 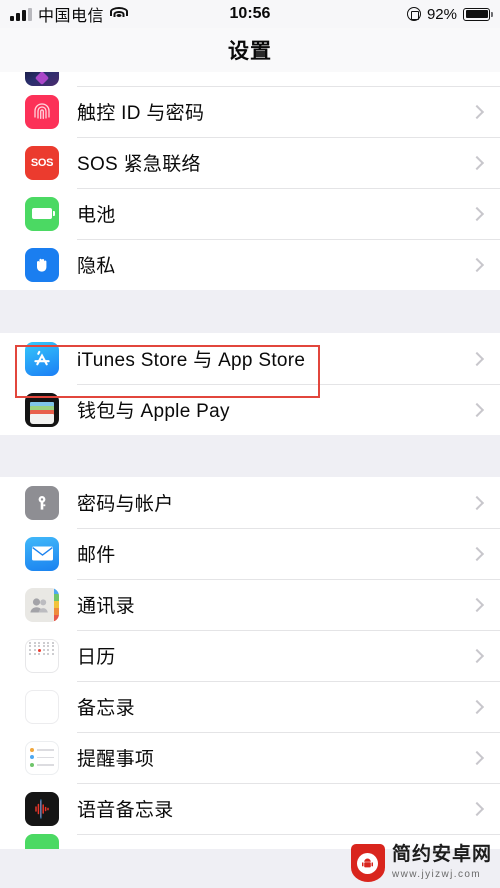 What do you see at coordinates (42, 604) in the screenshot?
I see `contacts-icon` at bounding box center [42, 604].